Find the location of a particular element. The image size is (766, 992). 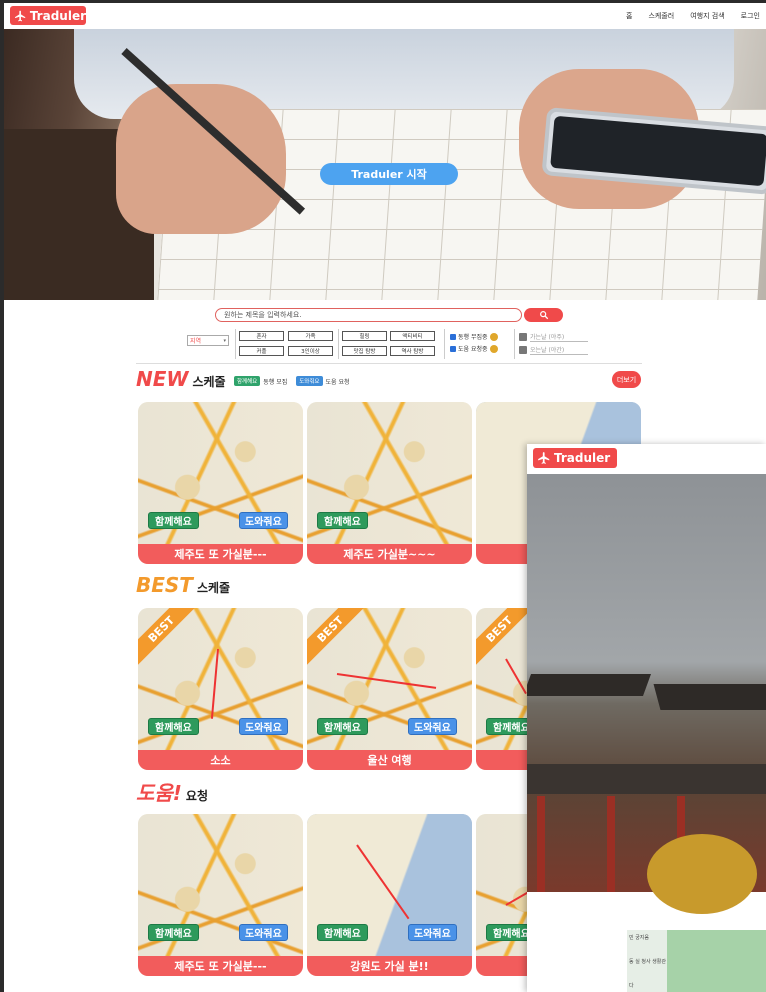

search-icon is located at coordinates (543, 315).